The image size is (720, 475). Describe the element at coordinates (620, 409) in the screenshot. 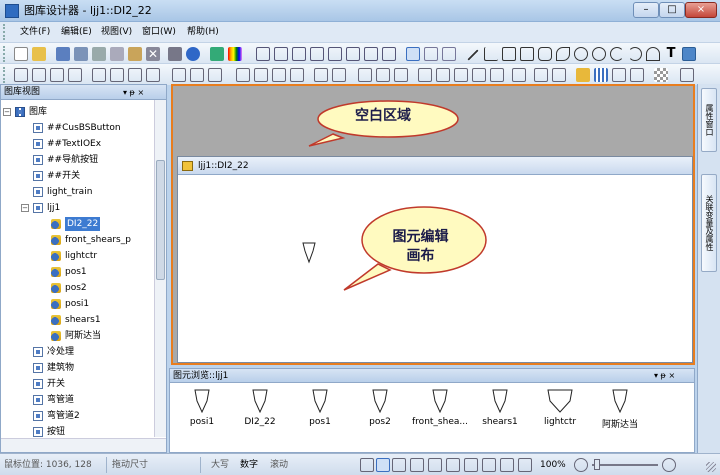

I see `gallery-item: 阿斯达当` at that location.